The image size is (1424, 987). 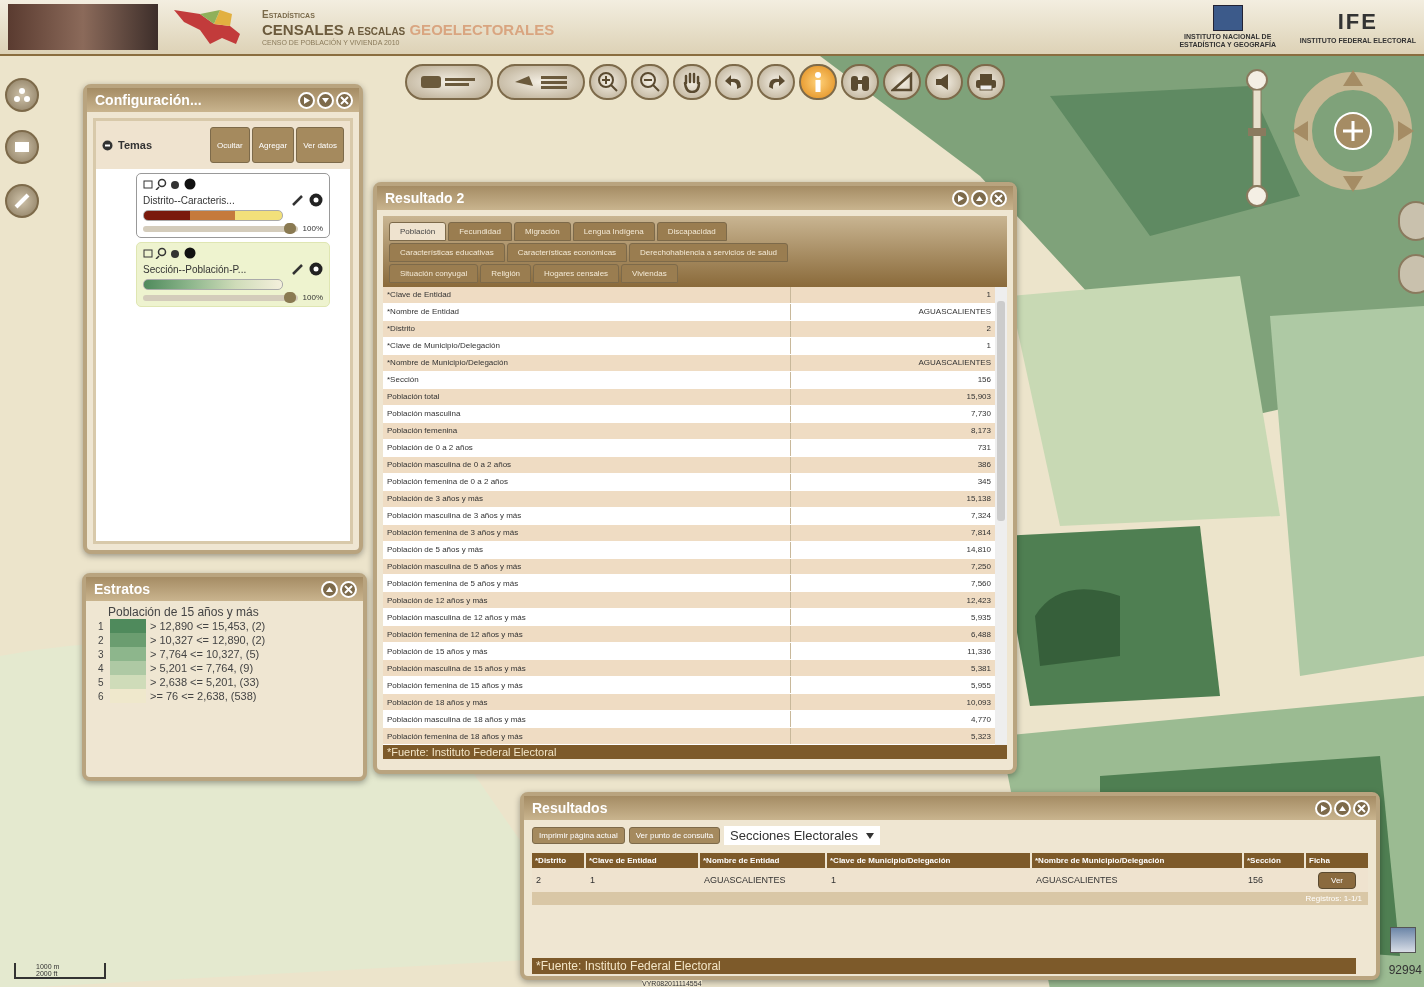 I want to click on panel-title: Resultados, so click(x=570, y=808).